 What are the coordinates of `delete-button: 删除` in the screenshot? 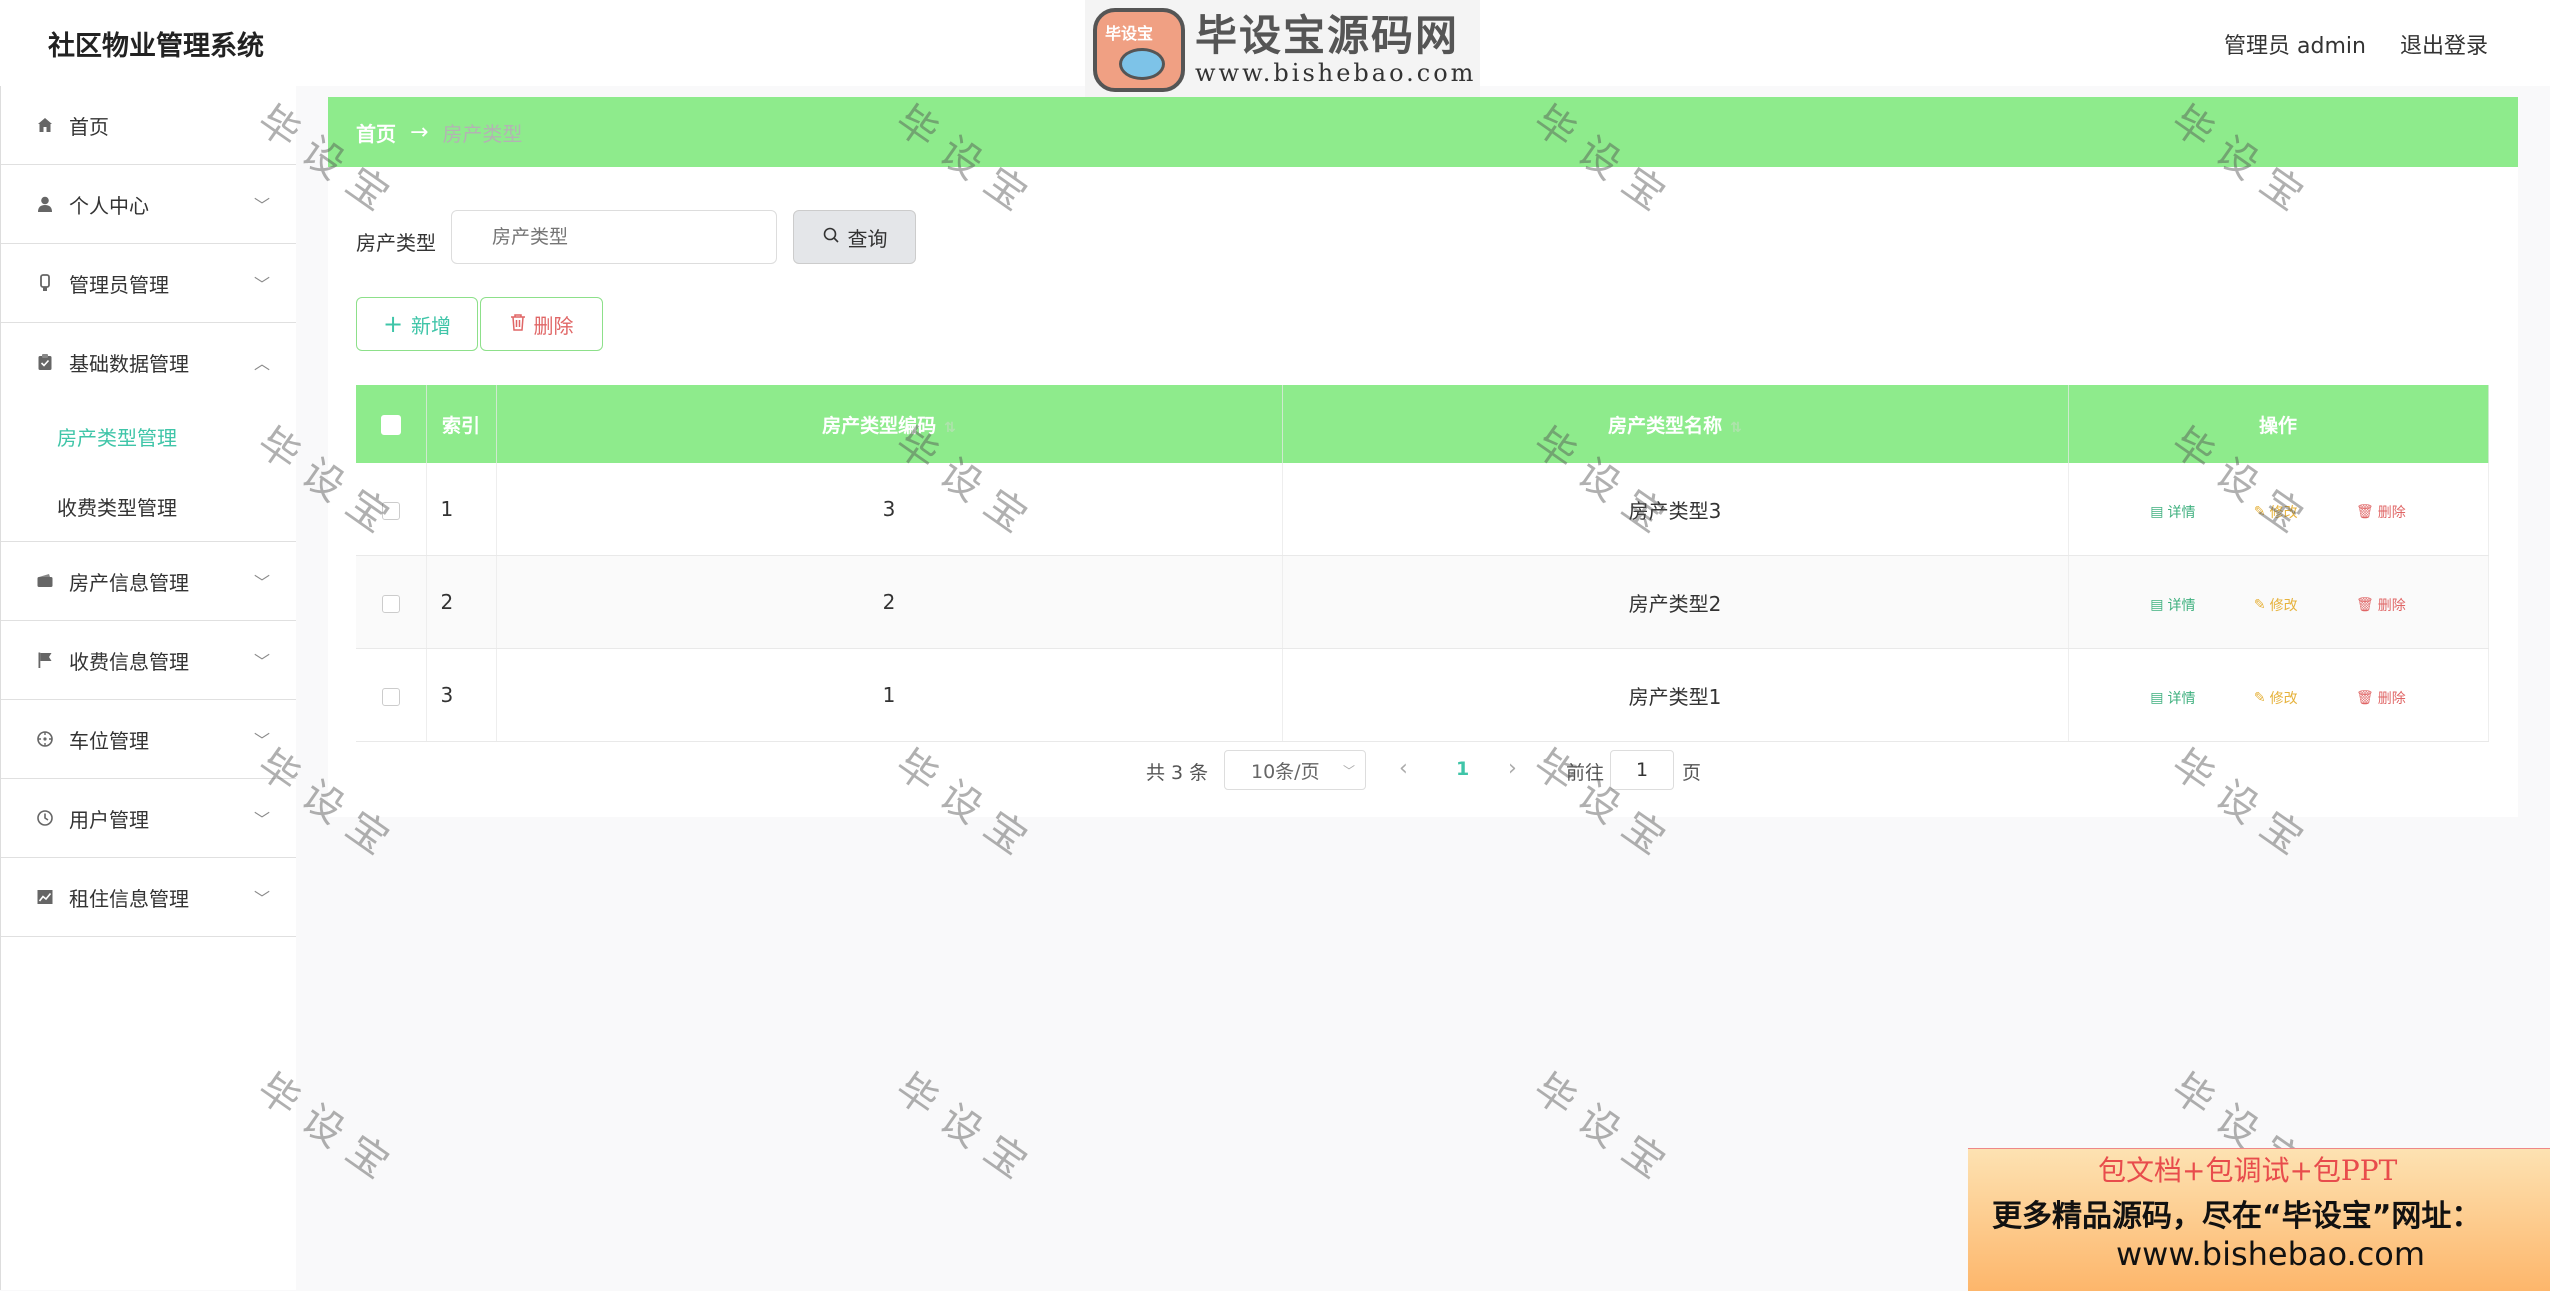 It's located at (541, 324).